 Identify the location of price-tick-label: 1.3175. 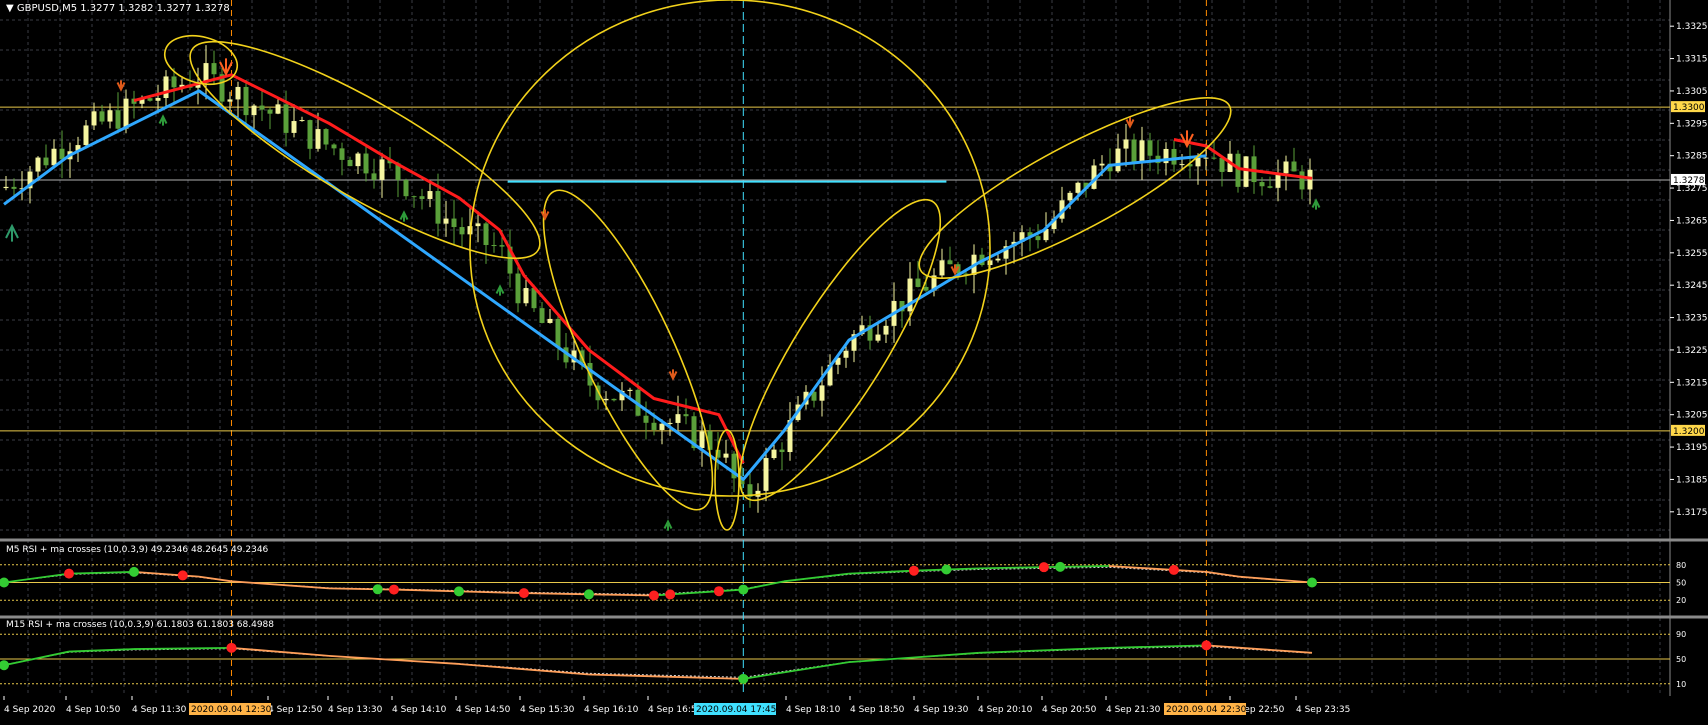
(1692, 513).